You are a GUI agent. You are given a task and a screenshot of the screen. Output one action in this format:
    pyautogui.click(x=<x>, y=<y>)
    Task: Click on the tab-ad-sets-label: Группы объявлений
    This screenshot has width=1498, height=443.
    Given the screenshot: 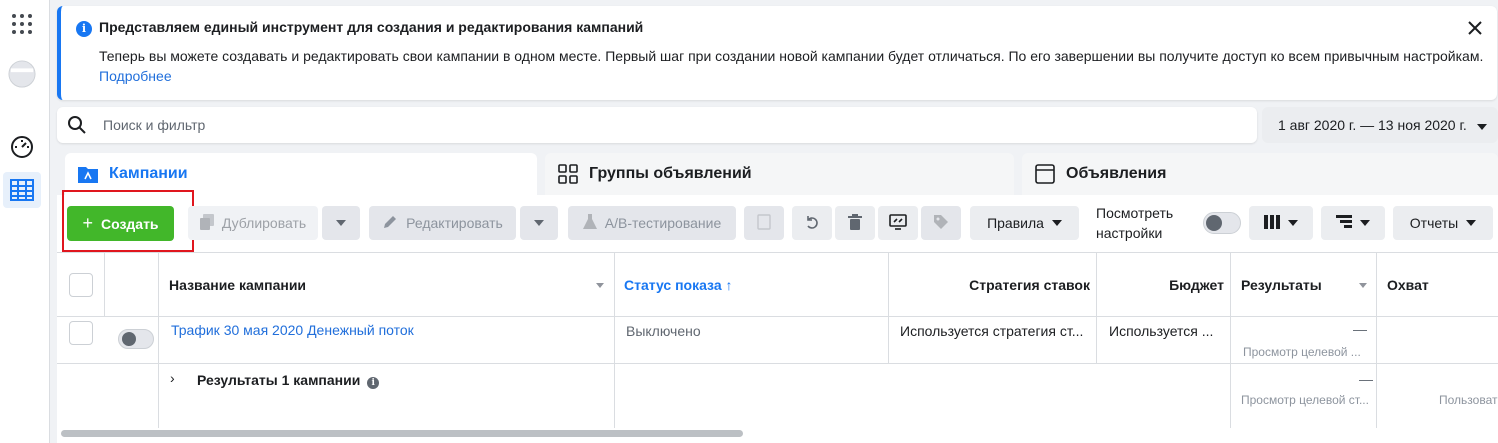 What is the action you would take?
    pyautogui.click(x=670, y=173)
    